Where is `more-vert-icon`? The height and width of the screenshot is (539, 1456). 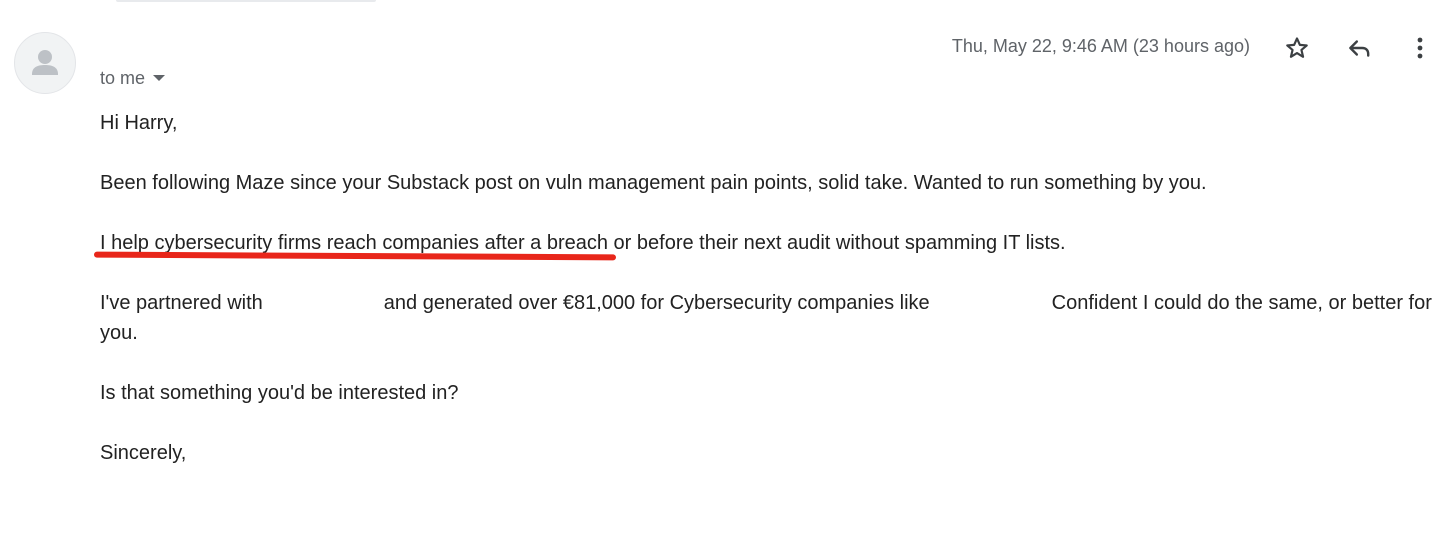
more-vert-icon is located at coordinates (1420, 48).